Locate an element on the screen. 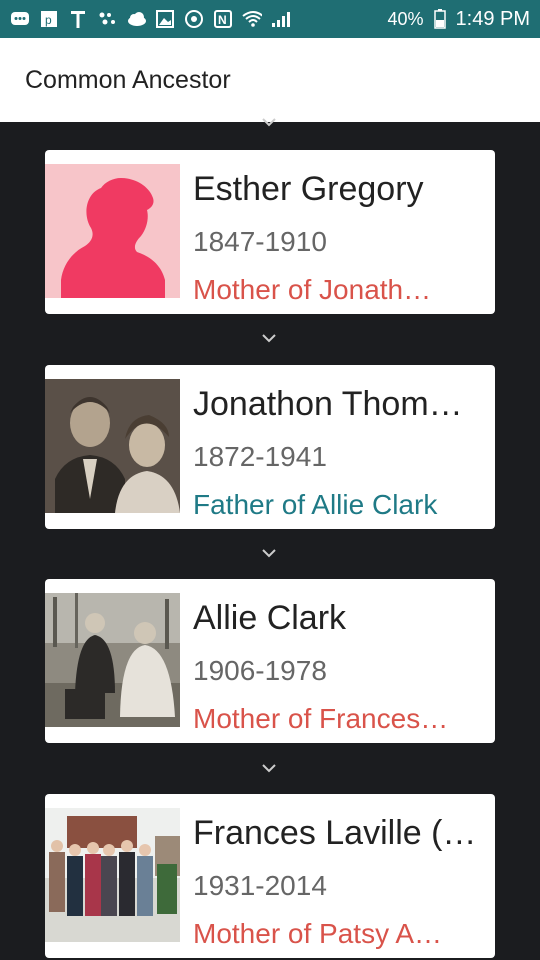  battery-icon is located at coordinates (440, 19).